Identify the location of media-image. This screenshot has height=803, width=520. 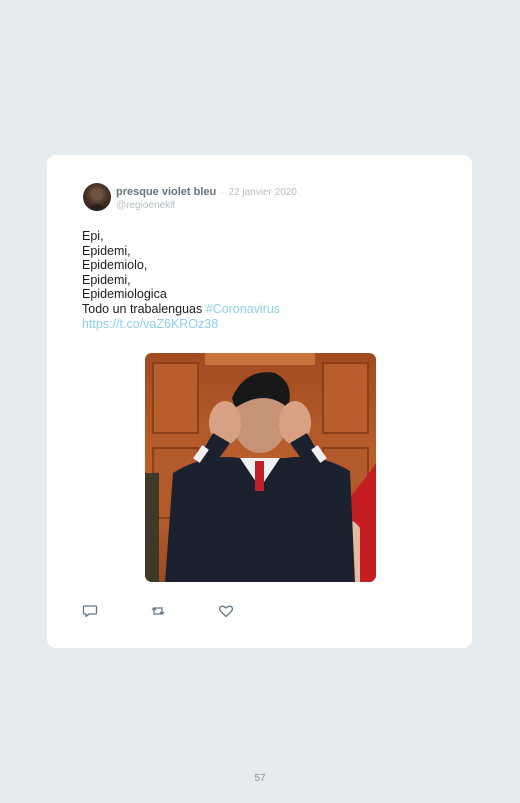
(260, 467).